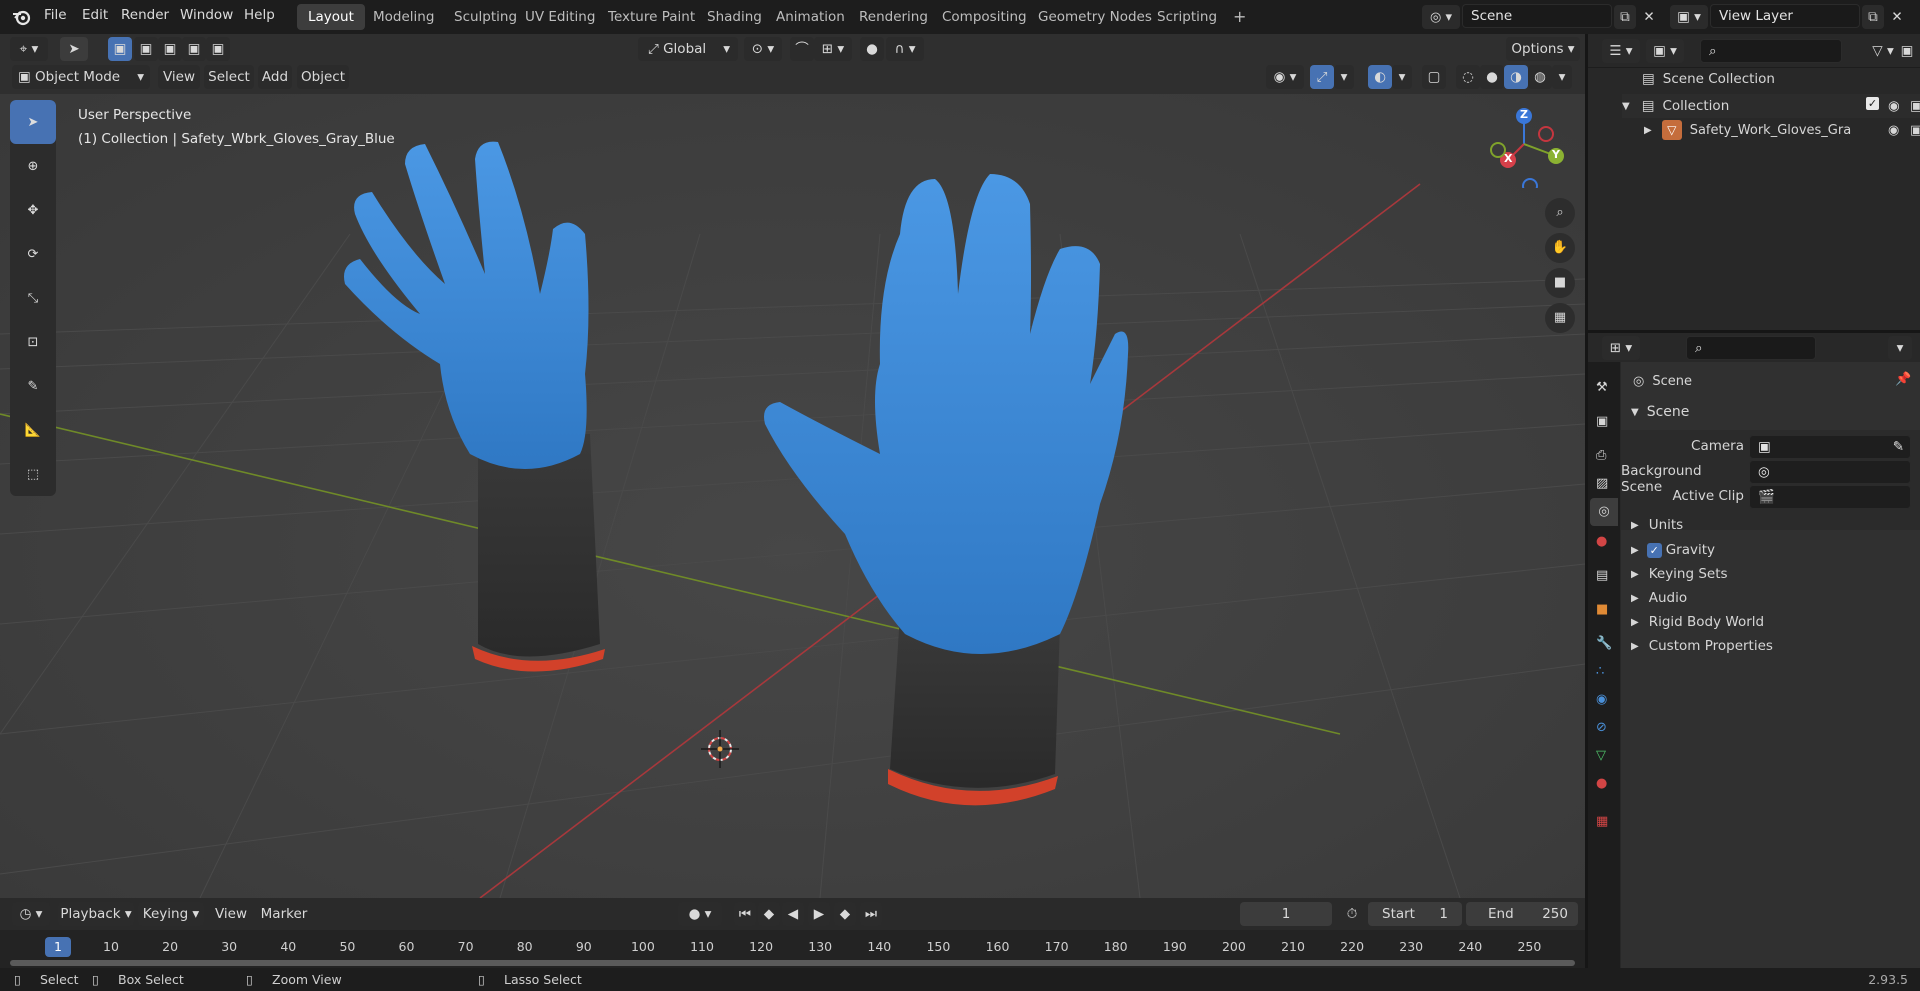 This screenshot has height=991, width=1920. What do you see at coordinates (1751, 348) in the screenshot?
I see `properties-search-input: ⌕` at bounding box center [1751, 348].